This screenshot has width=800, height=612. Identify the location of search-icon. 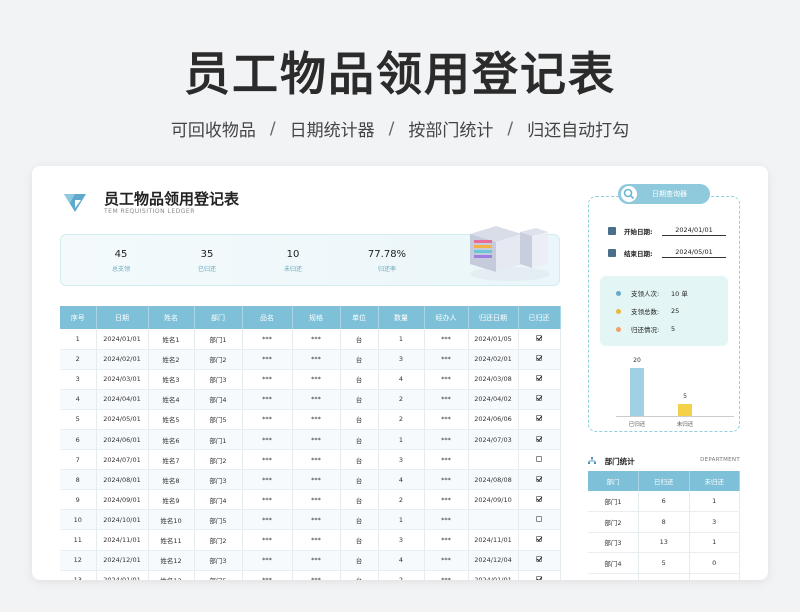
(629, 194).